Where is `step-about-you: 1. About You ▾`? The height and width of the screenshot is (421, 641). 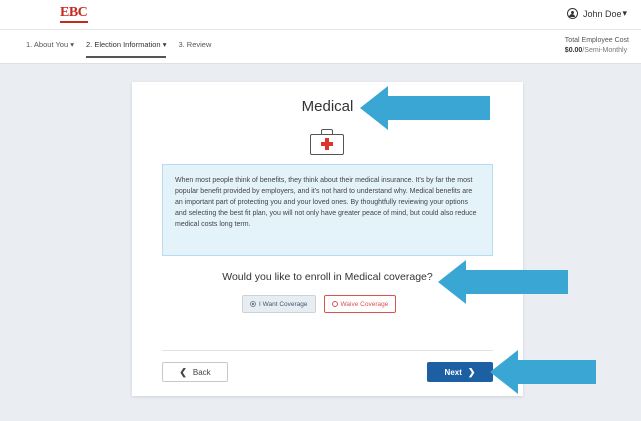
step-about-you: 1. About You ▾ is located at coordinates (50, 49).